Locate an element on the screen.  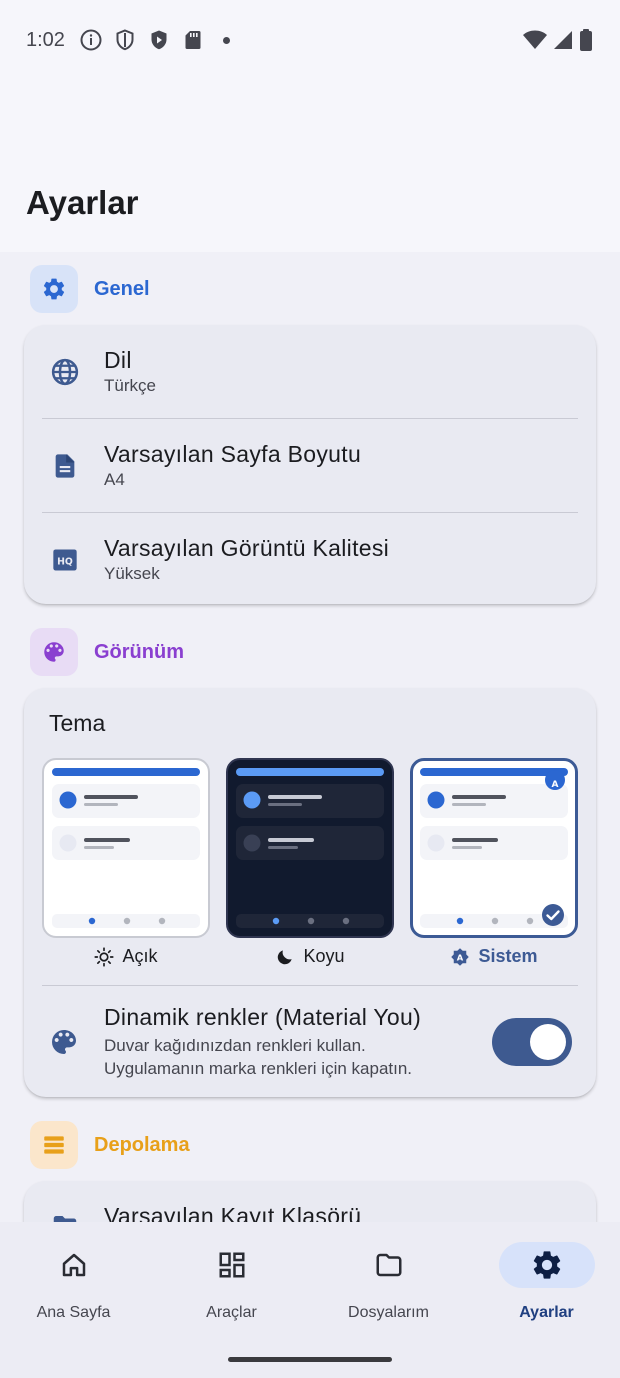
grid-tools-icon is located at coordinates (232, 1265).